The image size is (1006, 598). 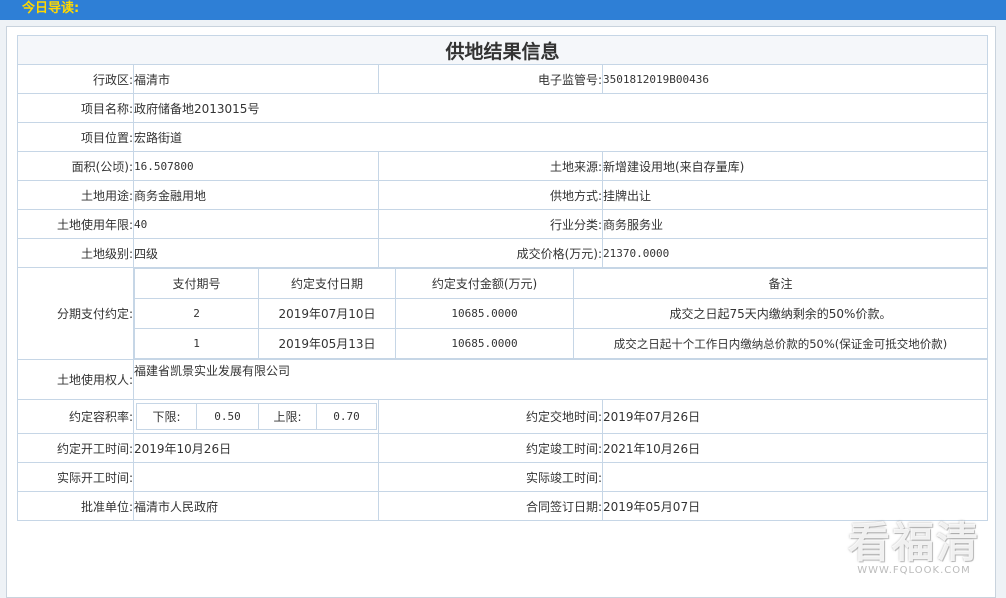 What do you see at coordinates (913, 542) in the screenshot?
I see `watermark-logo-text: 看福清` at bounding box center [913, 542].